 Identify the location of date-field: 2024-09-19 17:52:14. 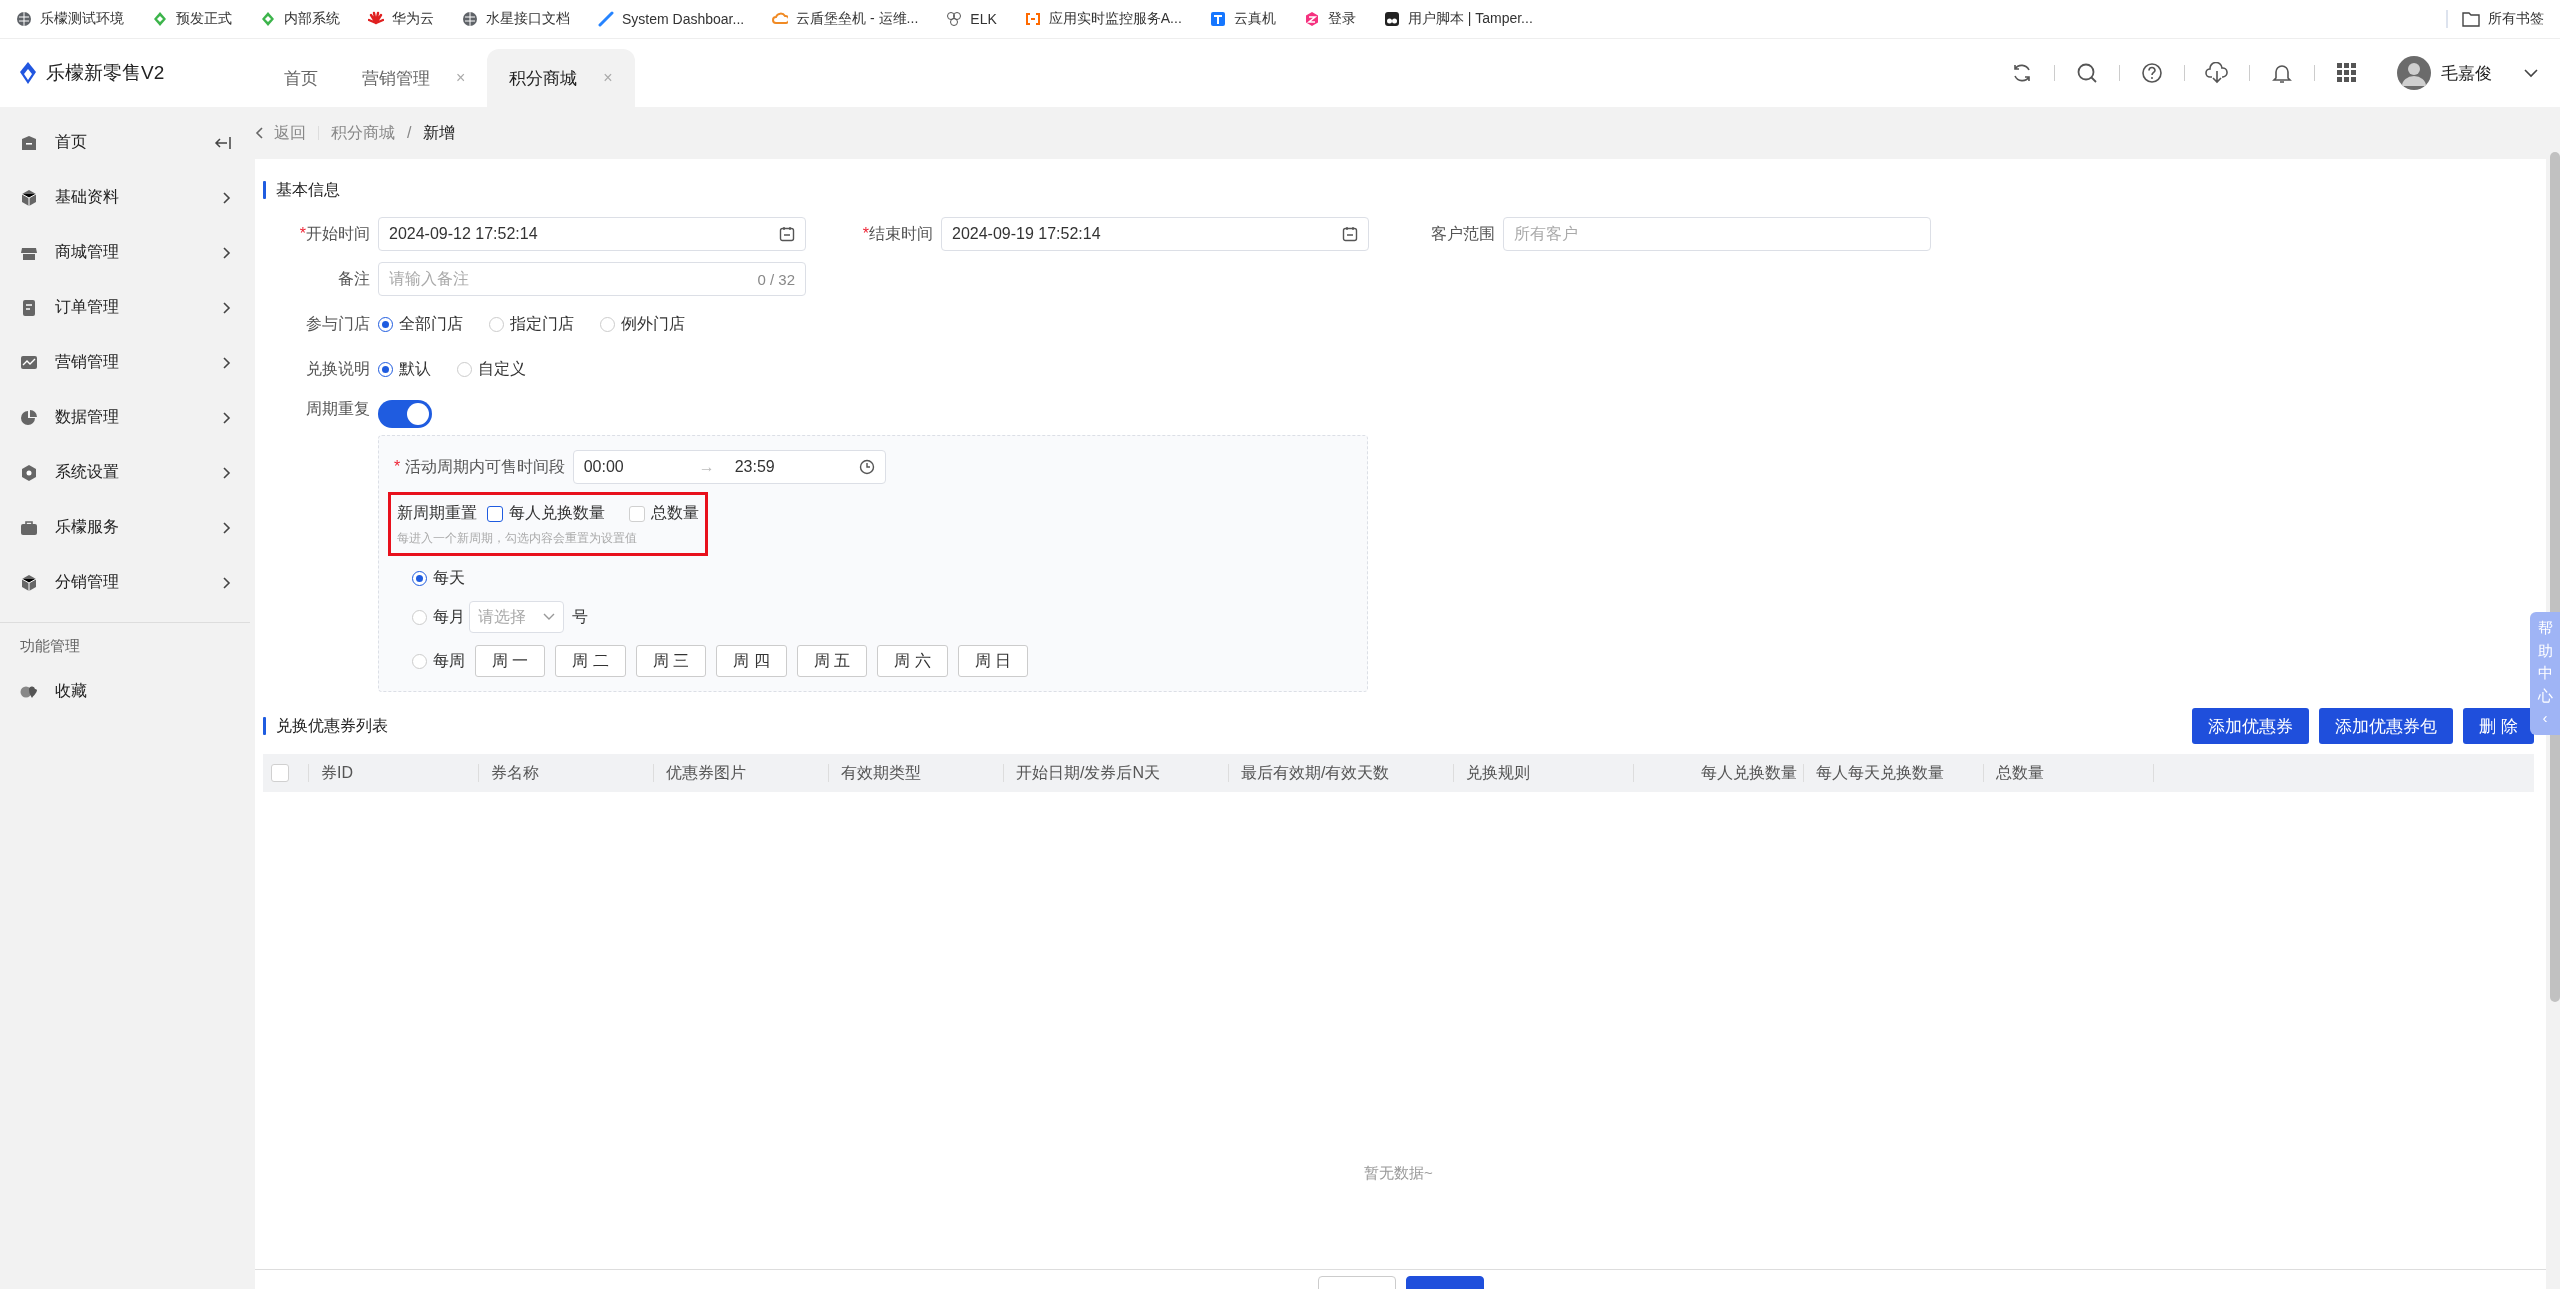
(1155, 234).